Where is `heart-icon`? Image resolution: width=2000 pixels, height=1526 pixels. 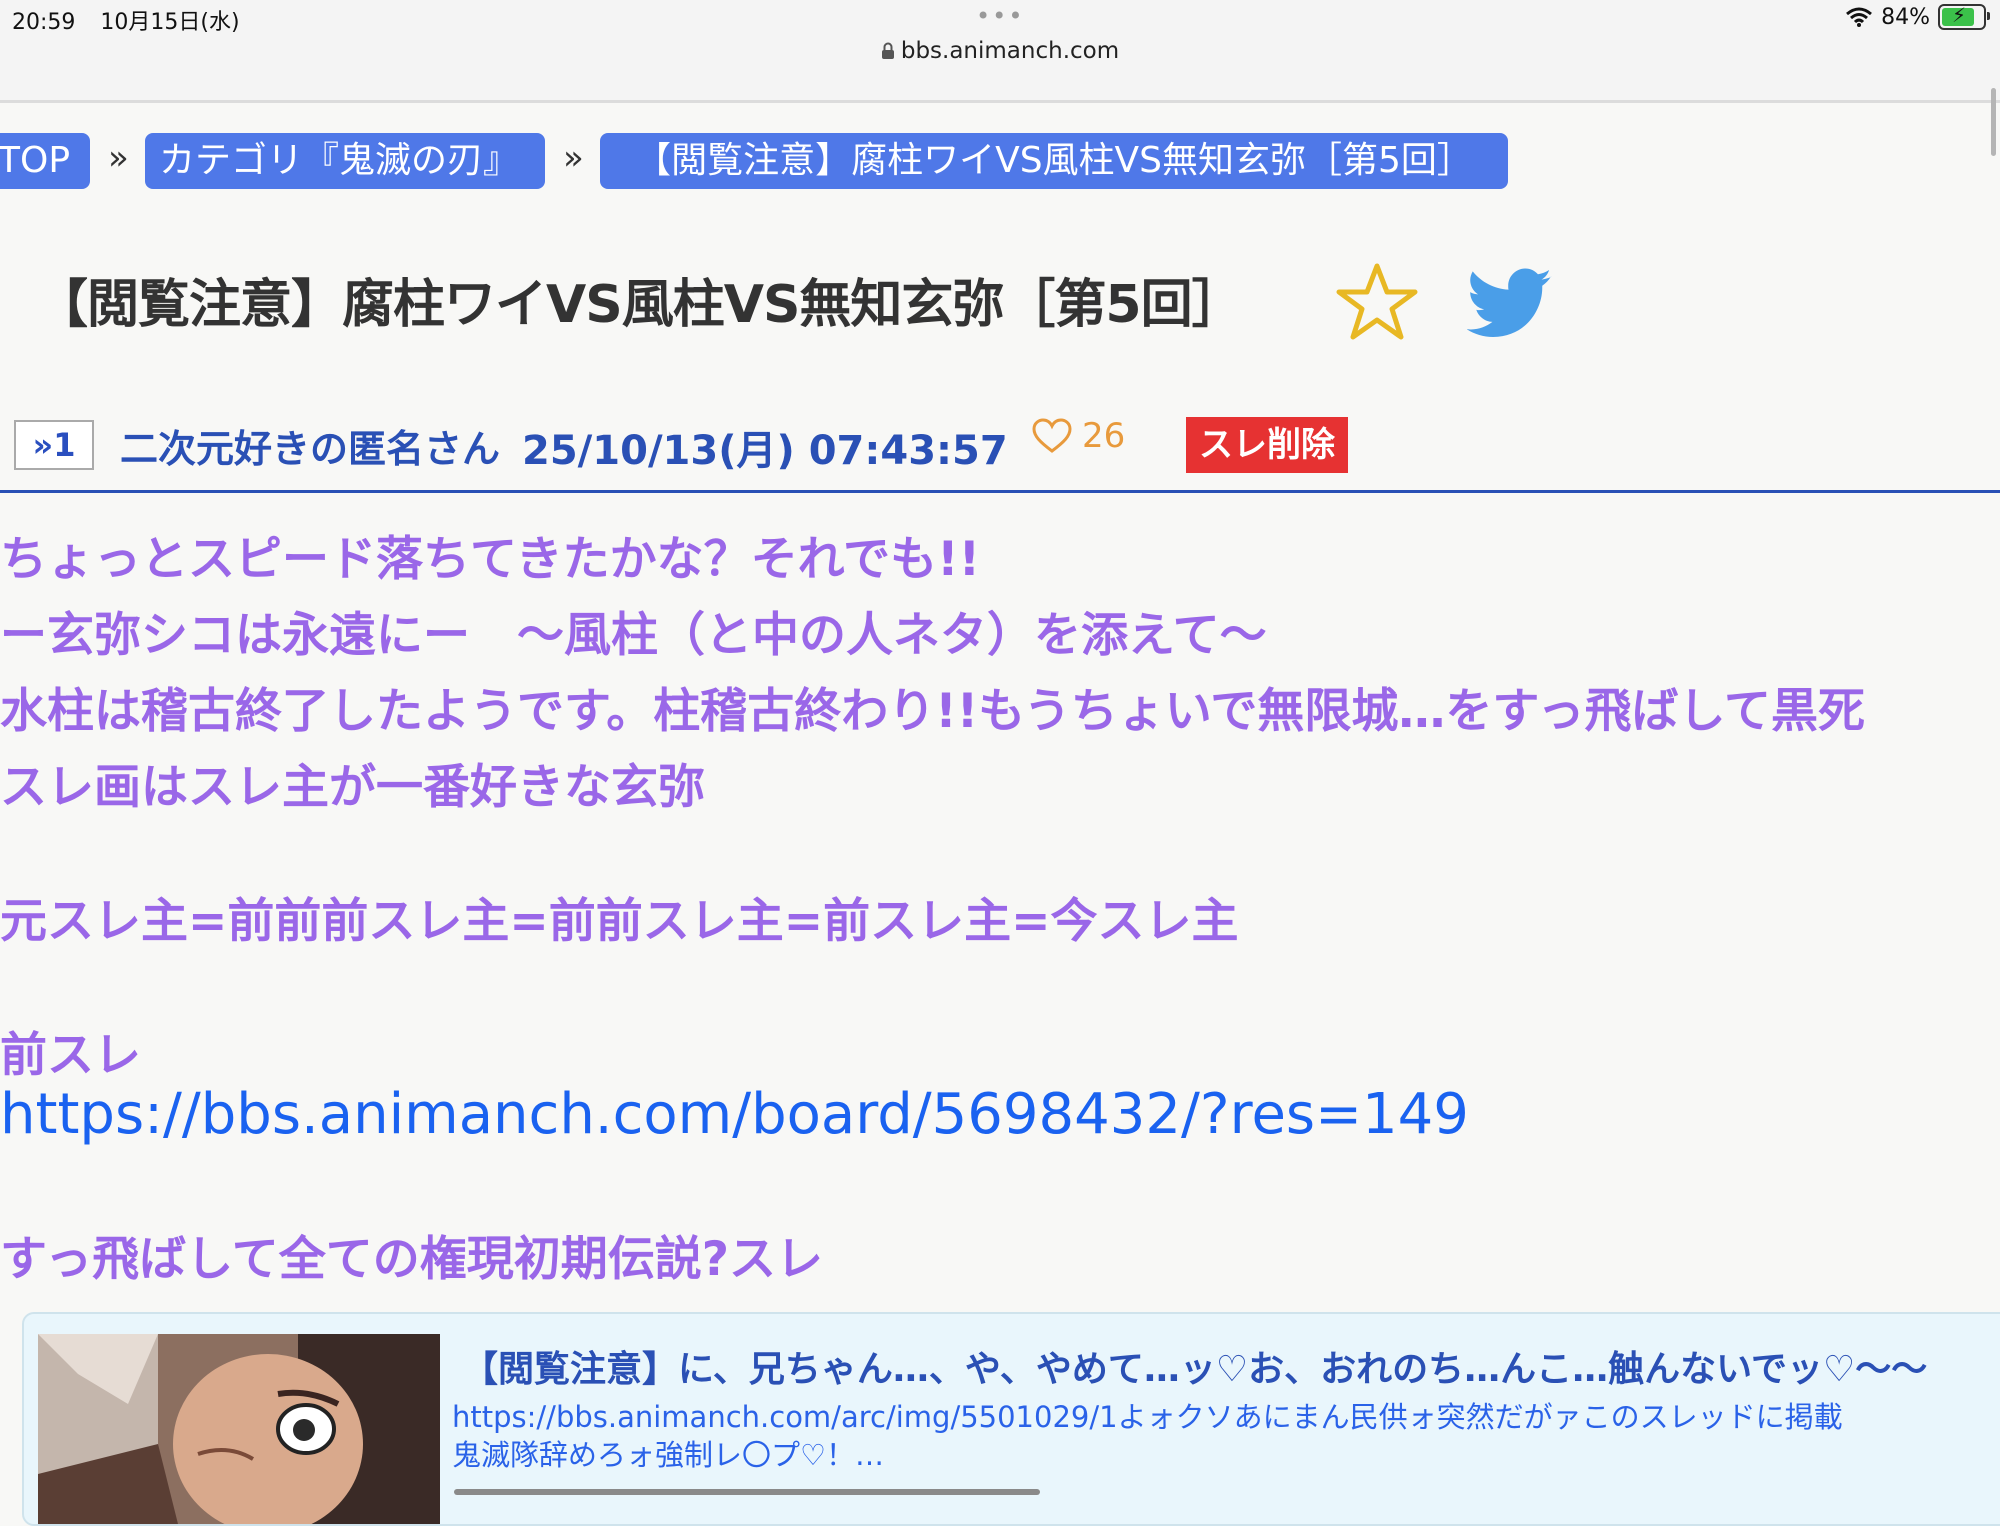
heart-icon is located at coordinates (1052, 435).